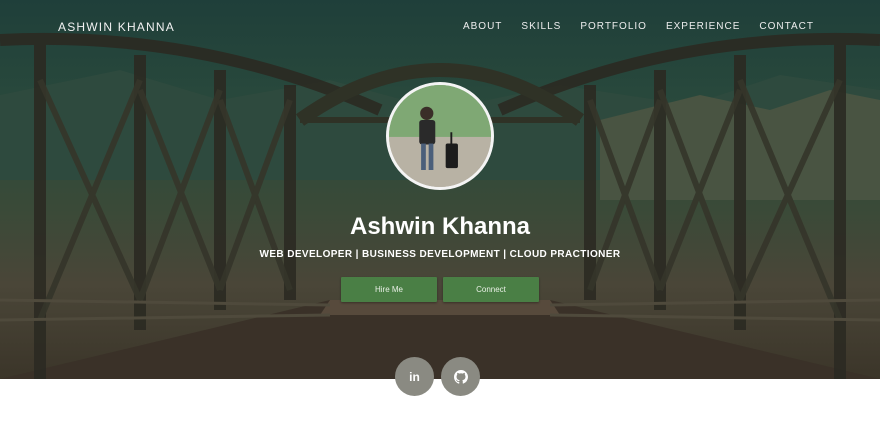 This screenshot has width=880, height=424. I want to click on nav-link-contact: CONTACT, so click(786, 26).